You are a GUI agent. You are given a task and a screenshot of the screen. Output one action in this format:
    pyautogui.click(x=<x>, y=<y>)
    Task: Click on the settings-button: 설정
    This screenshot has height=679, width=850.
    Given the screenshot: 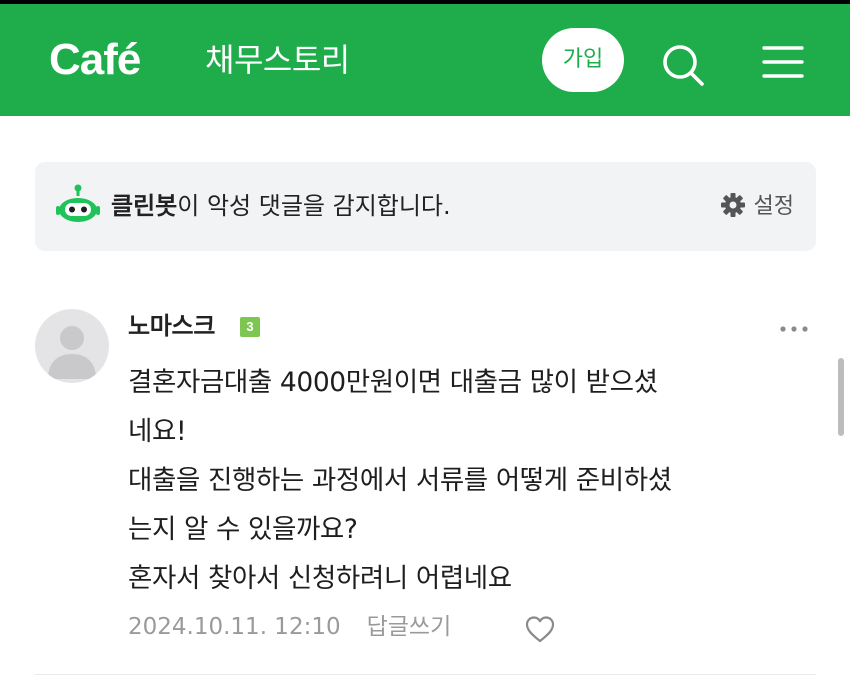 What is the action you would take?
    pyautogui.click(x=757, y=207)
    